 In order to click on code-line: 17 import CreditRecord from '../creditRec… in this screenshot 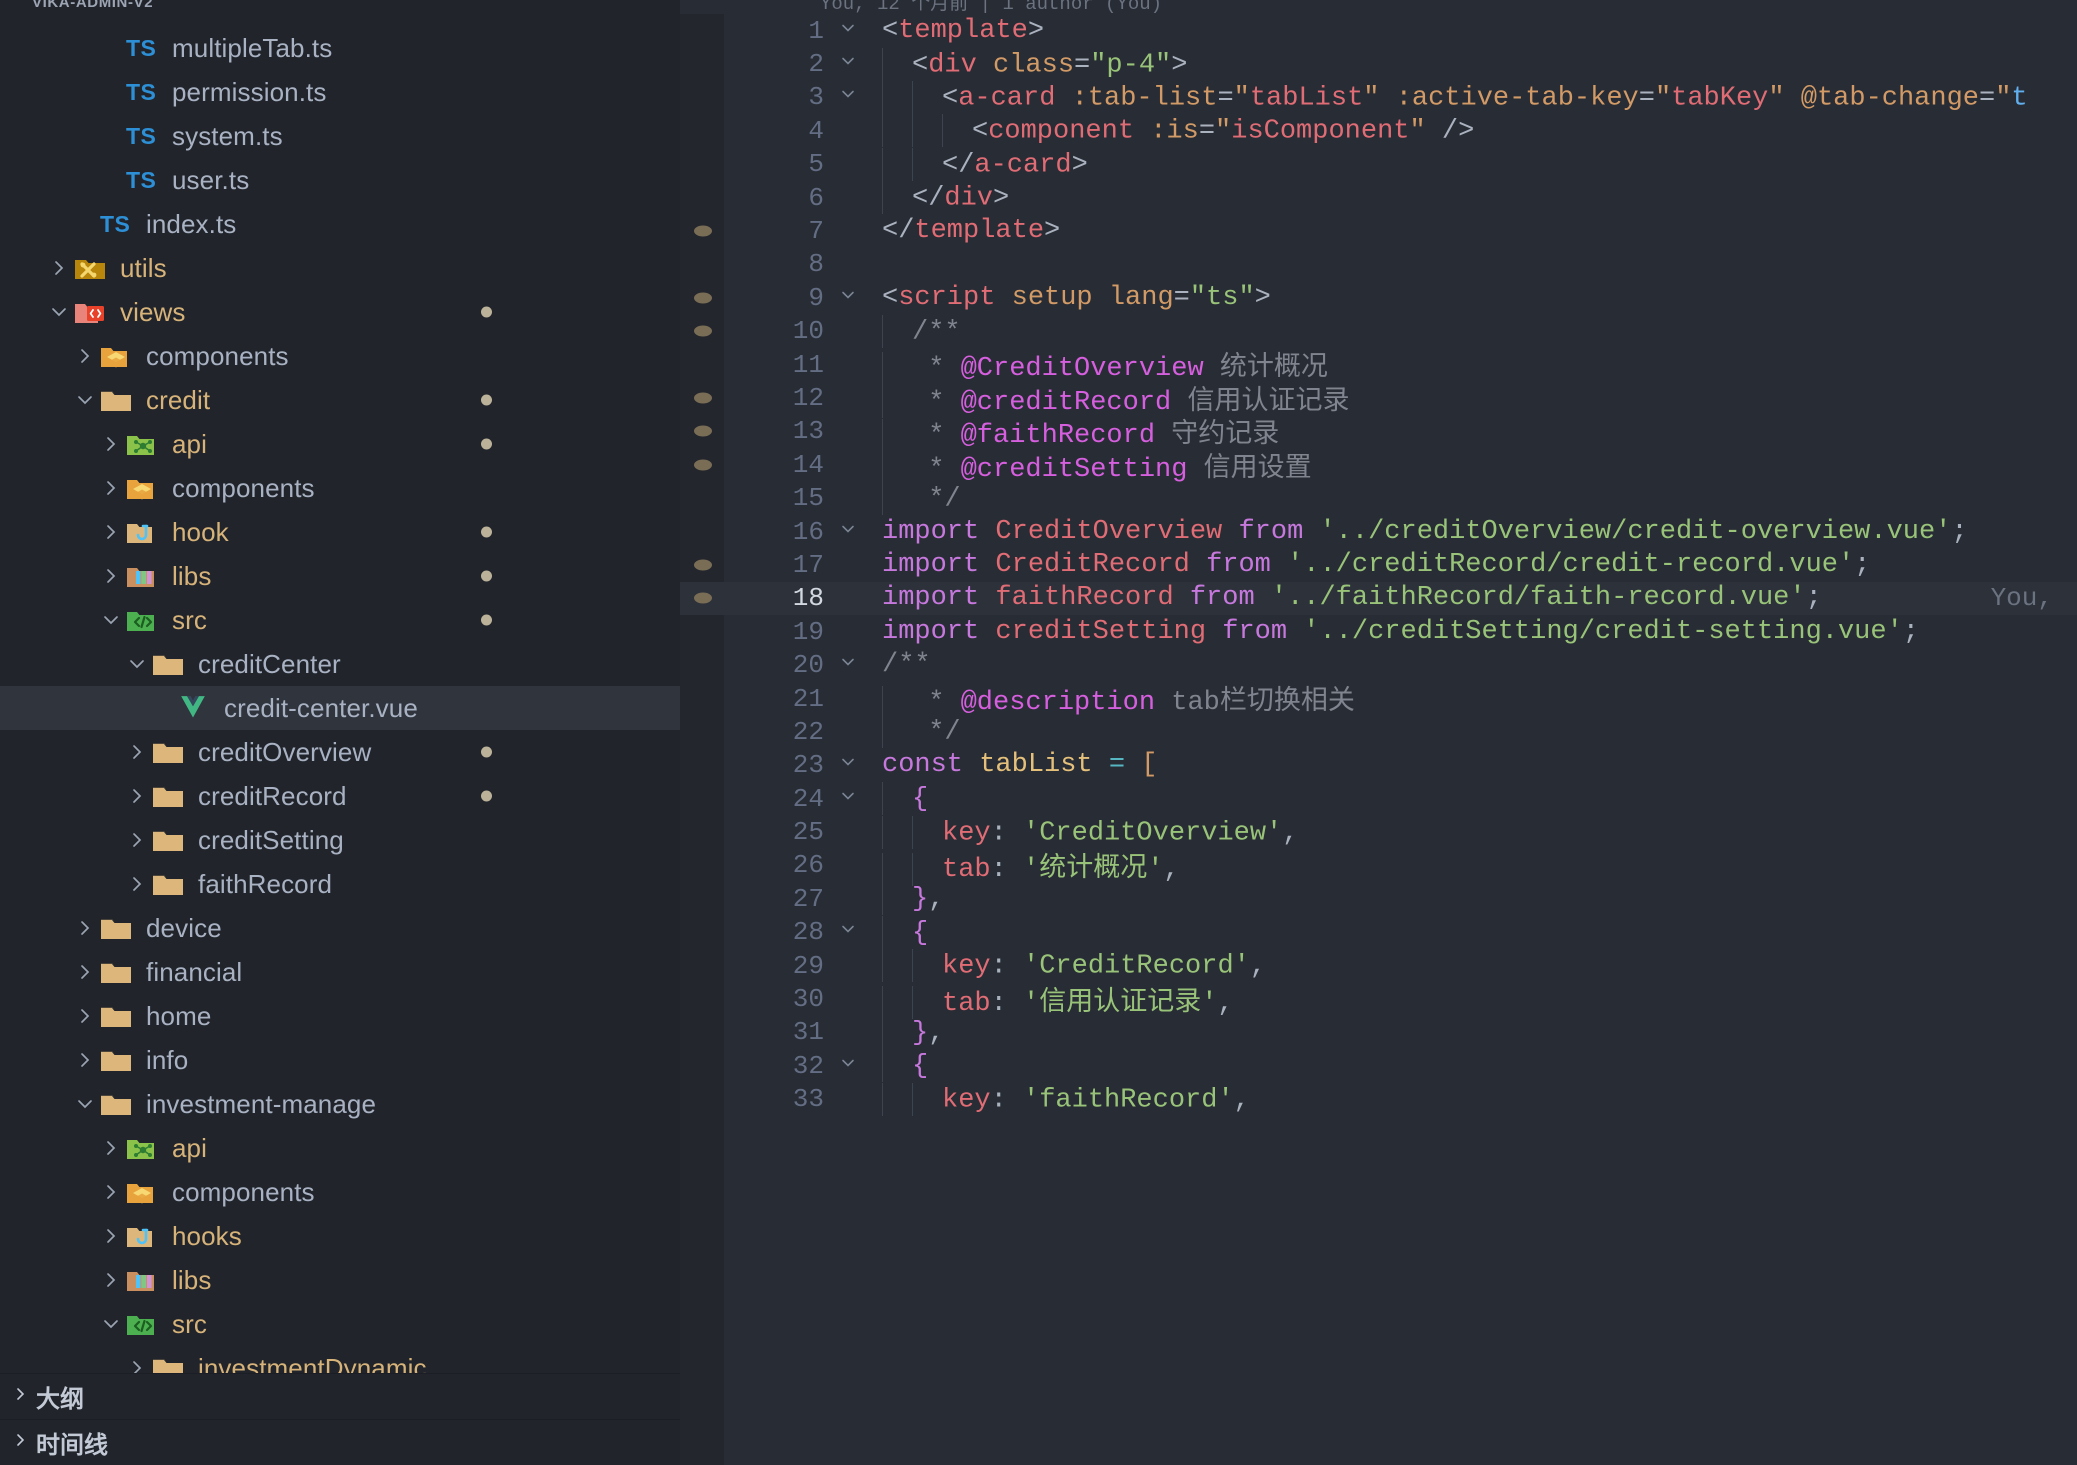, I will do `click(1378, 564)`.